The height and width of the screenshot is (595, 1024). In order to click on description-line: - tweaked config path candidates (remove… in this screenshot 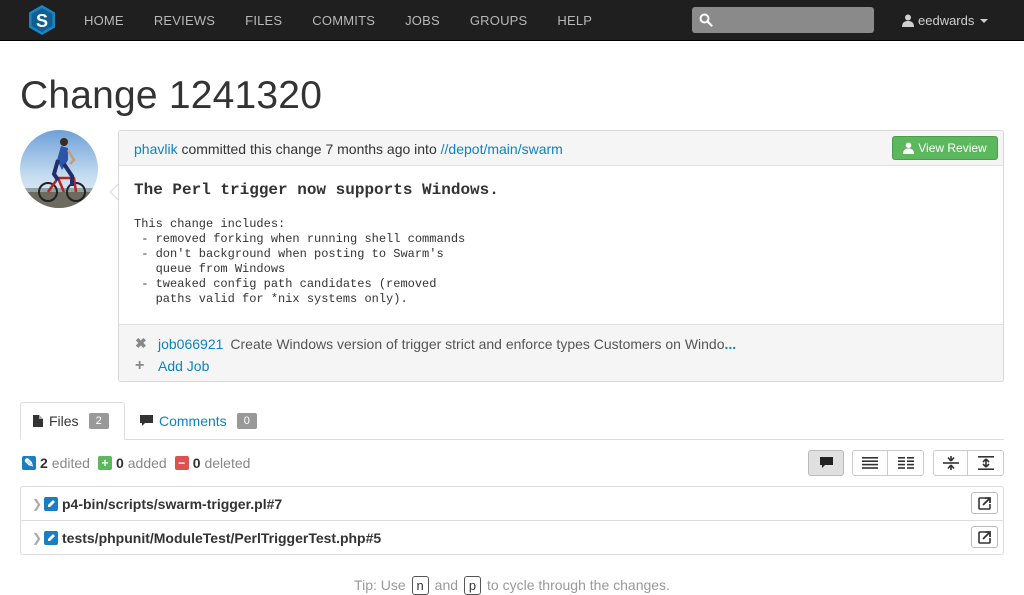, I will do `click(285, 284)`.